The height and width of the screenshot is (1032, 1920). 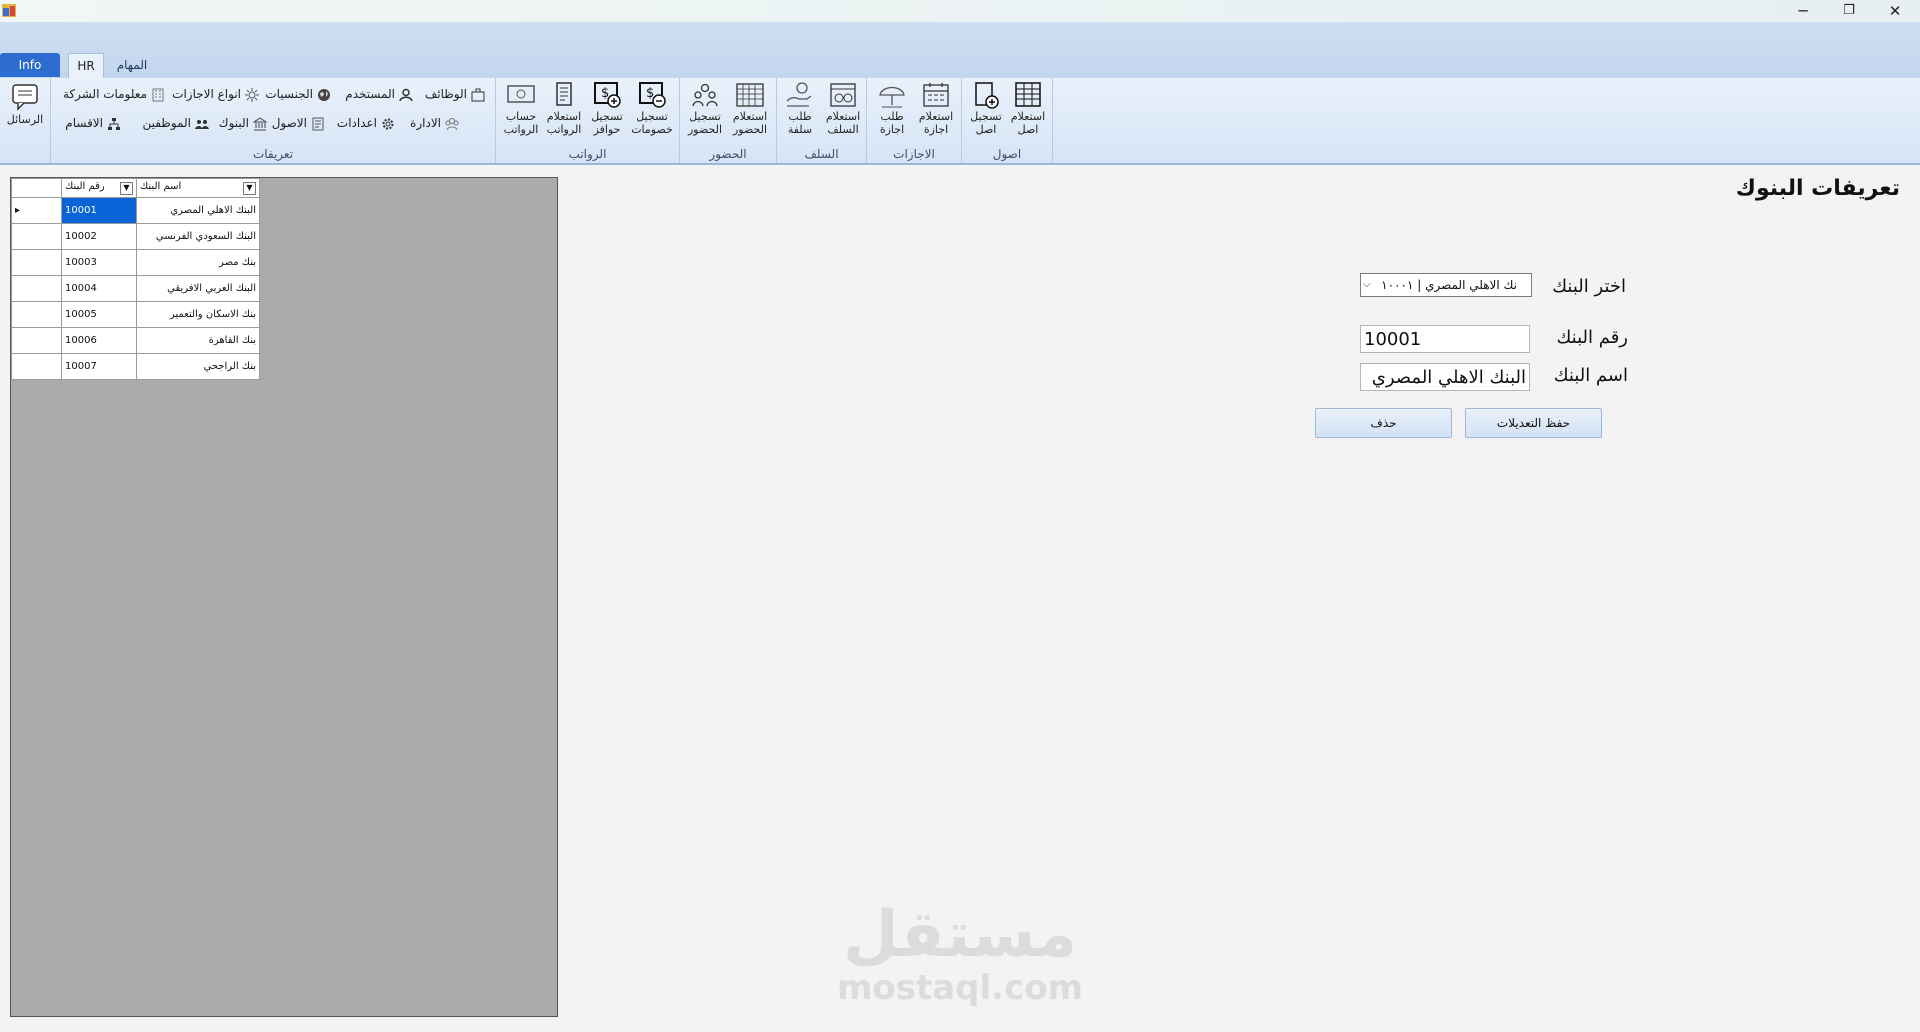 I want to click on employees-button: الموظفين, so click(x=175, y=123).